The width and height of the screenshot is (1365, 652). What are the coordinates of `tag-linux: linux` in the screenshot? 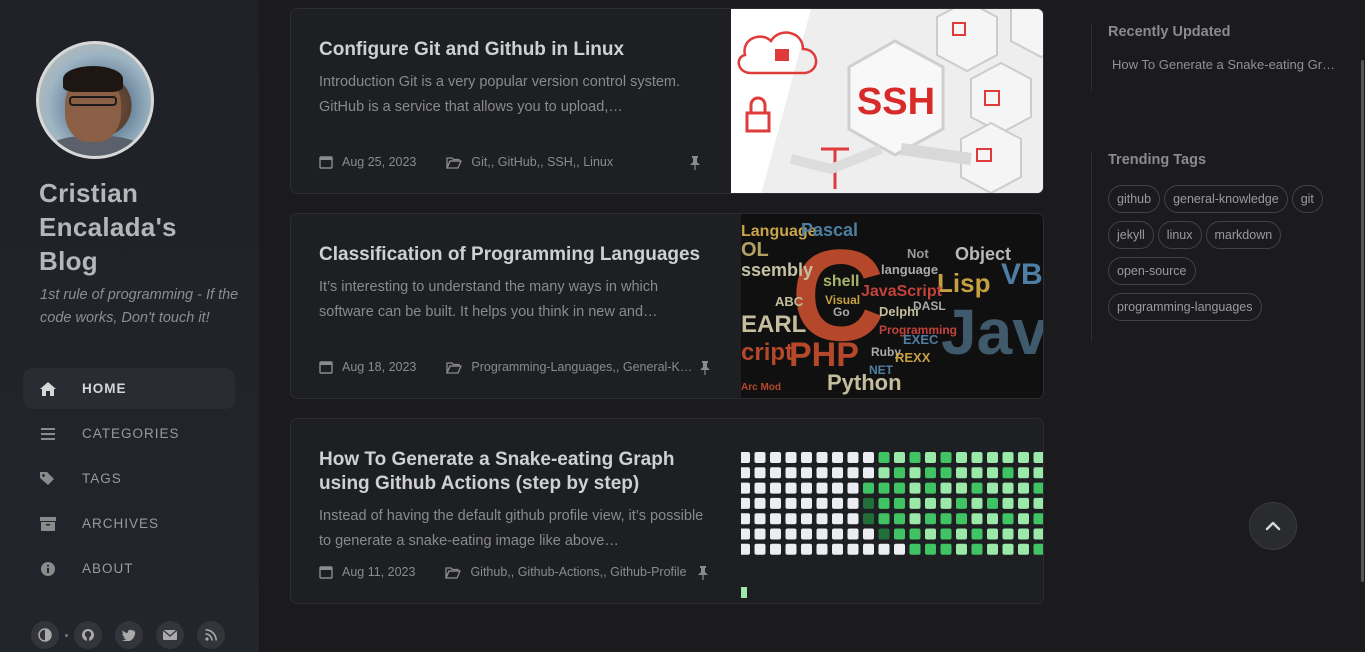 It's located at (1179, 235).